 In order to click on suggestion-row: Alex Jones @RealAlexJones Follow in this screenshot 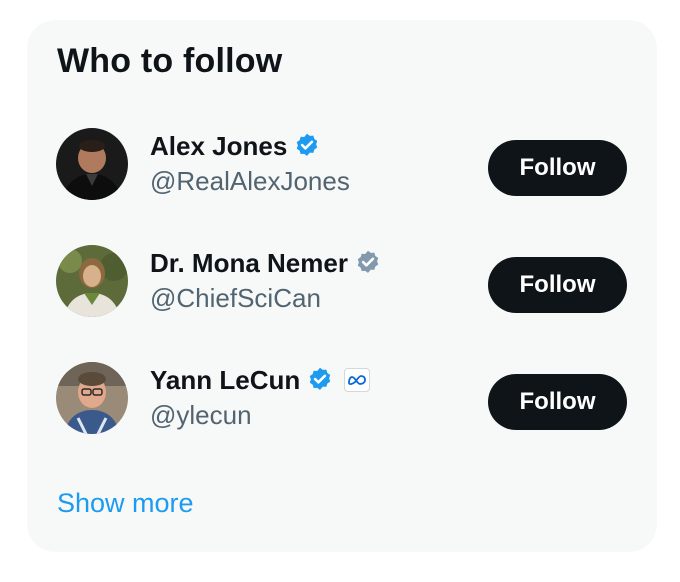, I will do `click(342, 165)`.